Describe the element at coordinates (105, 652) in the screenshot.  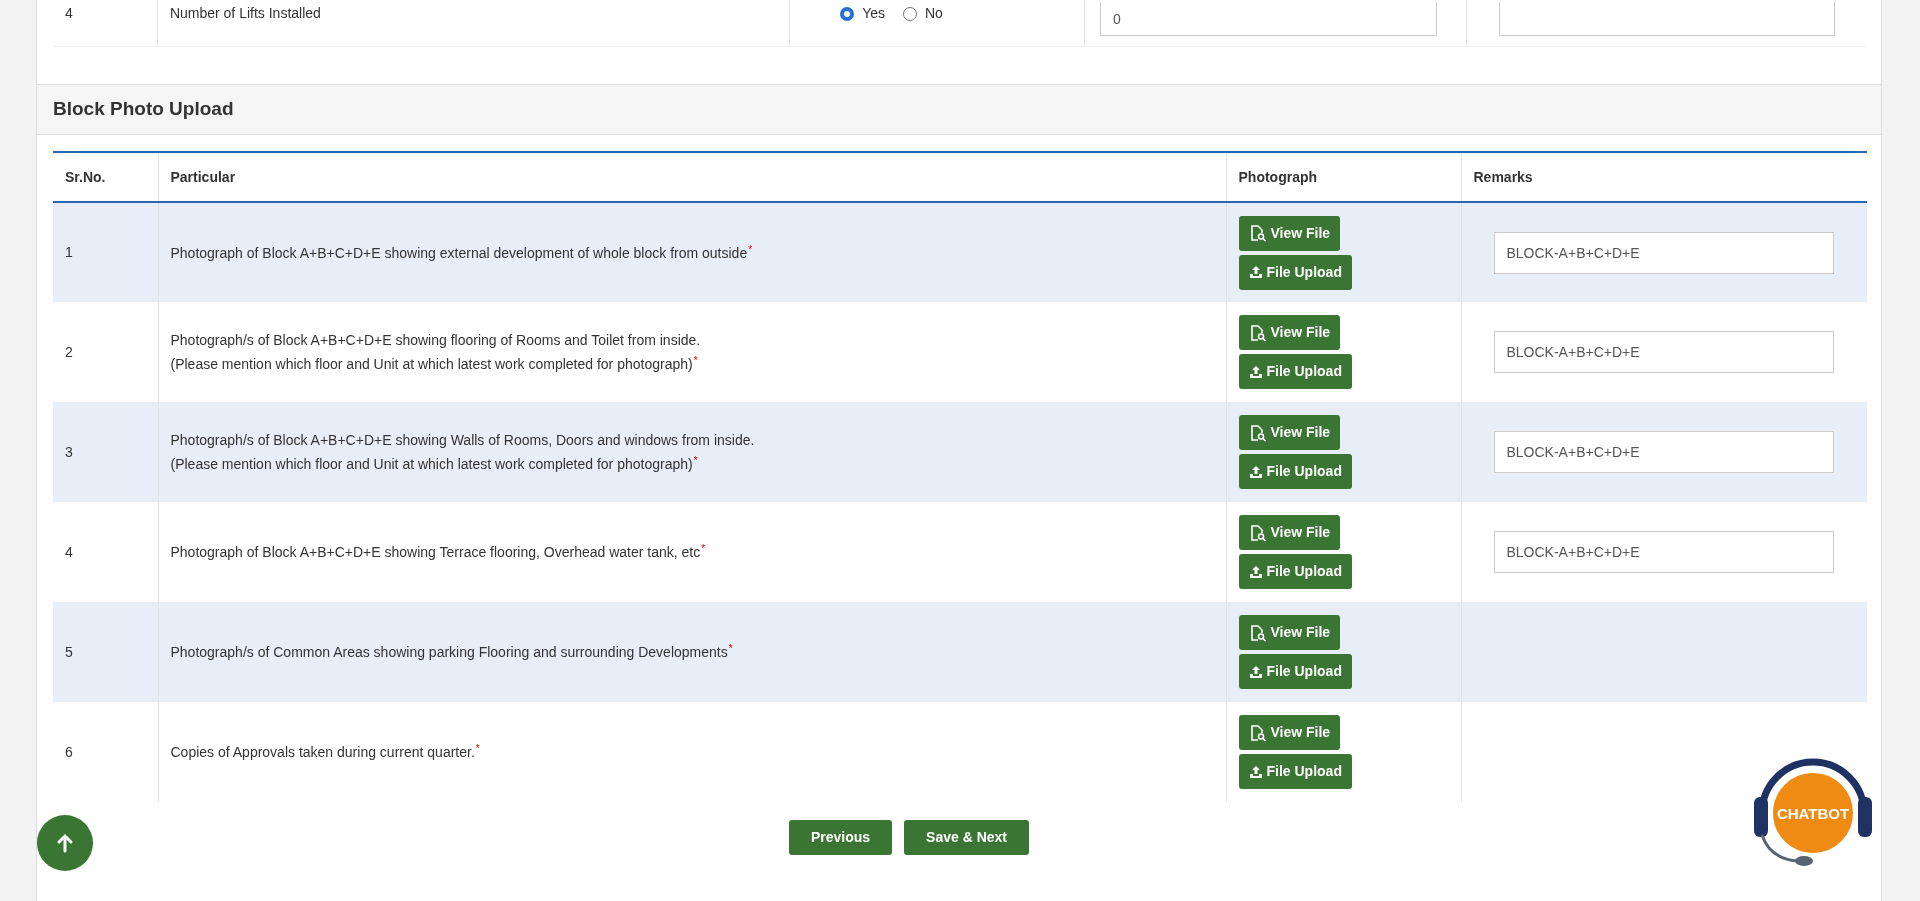
I see `table-cell: 5` at that location.